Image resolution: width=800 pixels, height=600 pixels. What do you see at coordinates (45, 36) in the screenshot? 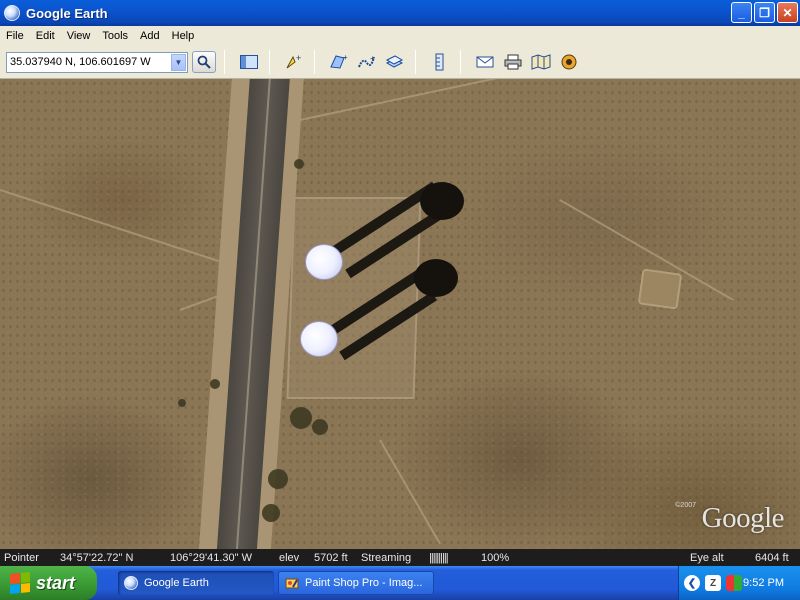
I see `menu-edit: Edit` at bounding box center [45, 36].